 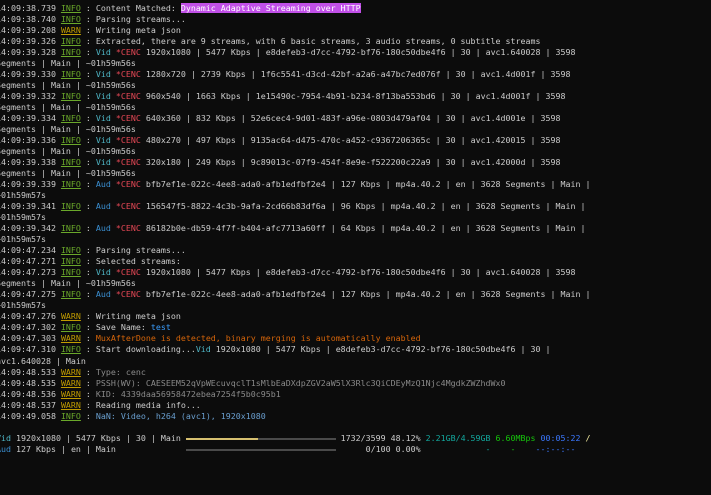 What do you see at coordinates (130, 261) in the screenshot?
I see `log-text: : Selected streams:` at bounding box center [130, 261].